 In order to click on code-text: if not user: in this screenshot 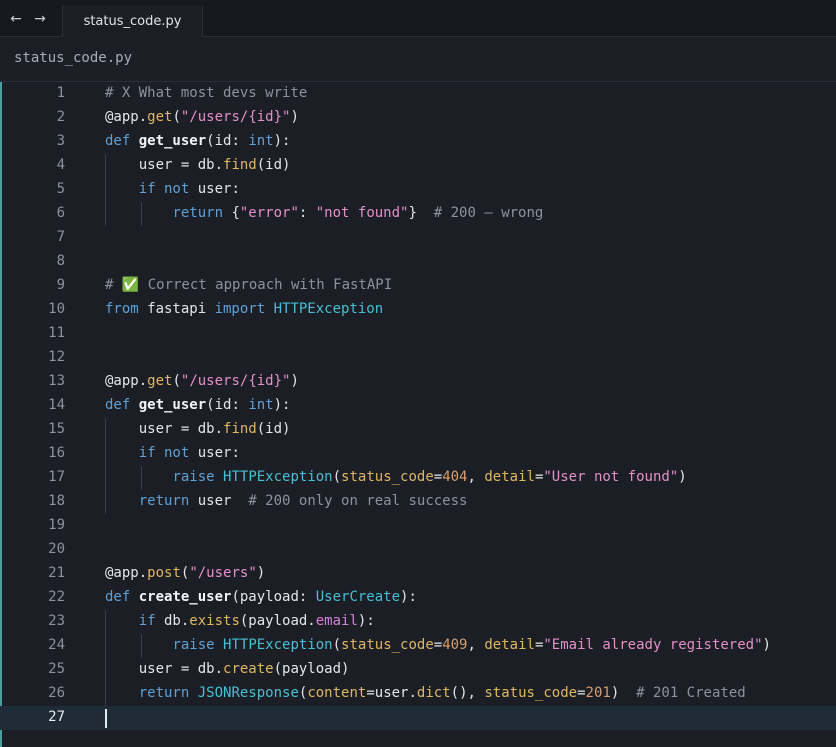, I will do `click(172, 453)`.